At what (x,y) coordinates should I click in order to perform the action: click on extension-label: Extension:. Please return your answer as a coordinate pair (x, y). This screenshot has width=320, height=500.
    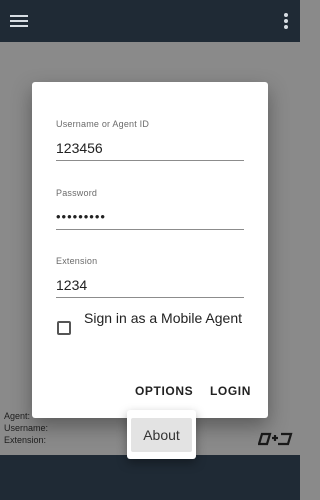
    Looking at the image, I should click on (25, 440).